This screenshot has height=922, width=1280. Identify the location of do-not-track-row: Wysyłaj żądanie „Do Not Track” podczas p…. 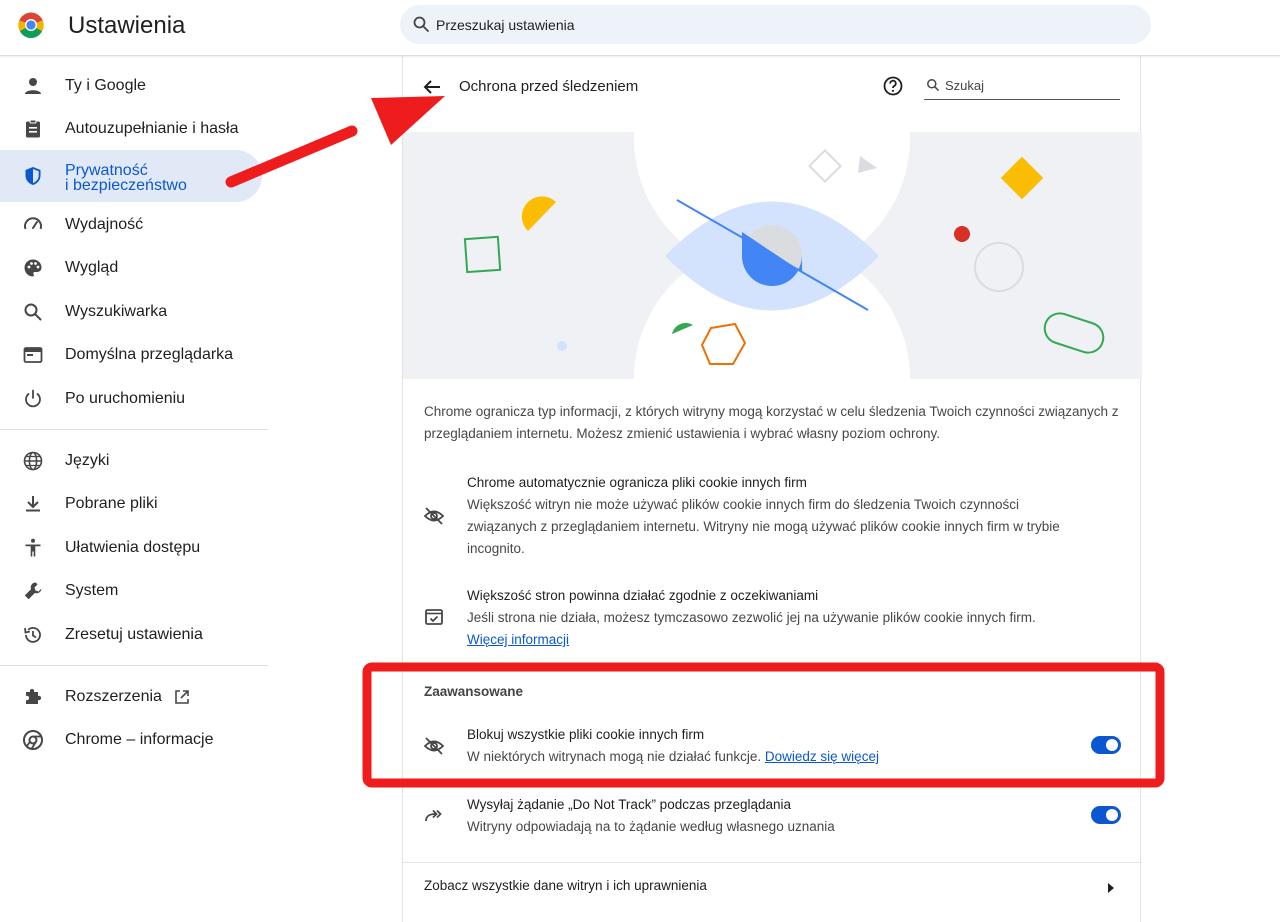
(772, 819).